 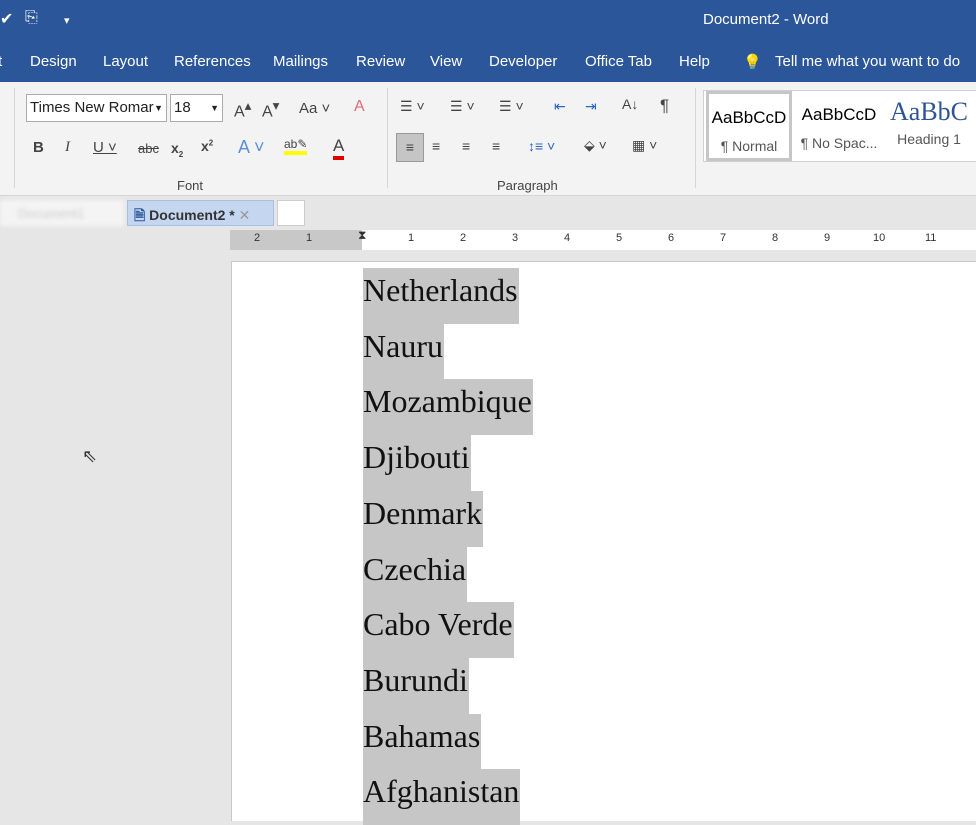 I want to click on font-name-value: Times New Romar, so click(x=92, y=107).